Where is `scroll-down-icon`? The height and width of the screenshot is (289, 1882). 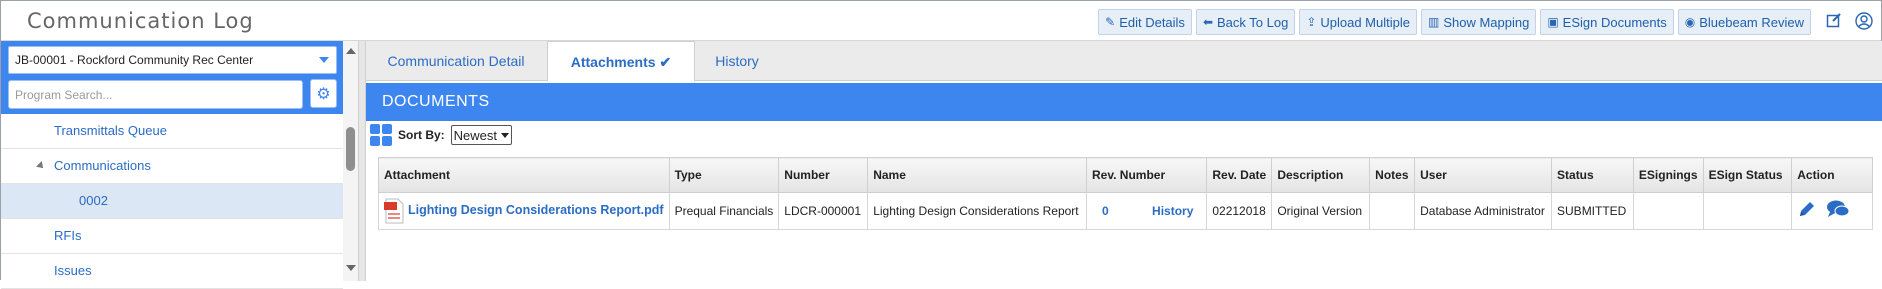 scroll-down-icon is located at coordinates (351, 268).